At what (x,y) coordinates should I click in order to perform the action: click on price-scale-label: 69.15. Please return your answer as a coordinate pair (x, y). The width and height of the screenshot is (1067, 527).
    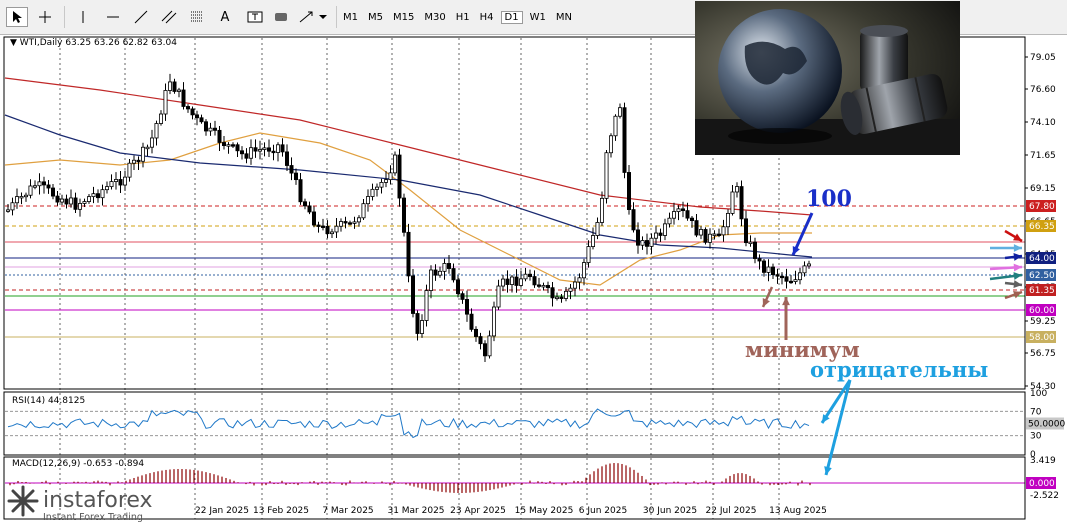
    Looking at the image, I should click on (1043, 189).